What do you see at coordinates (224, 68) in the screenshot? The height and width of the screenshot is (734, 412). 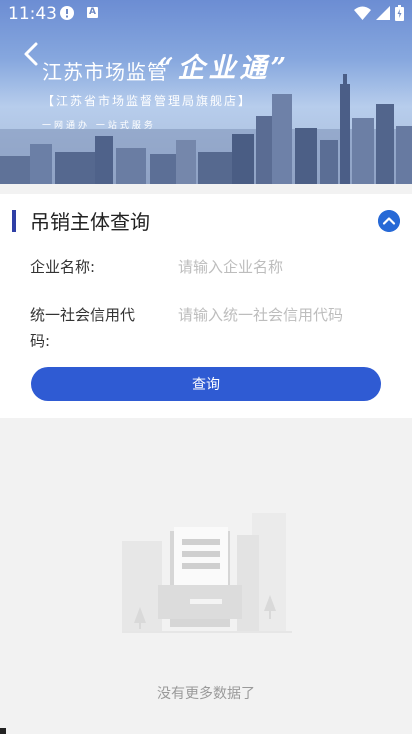 I see `brand-slogan: “企业通”` at bounding box center [224, 68].